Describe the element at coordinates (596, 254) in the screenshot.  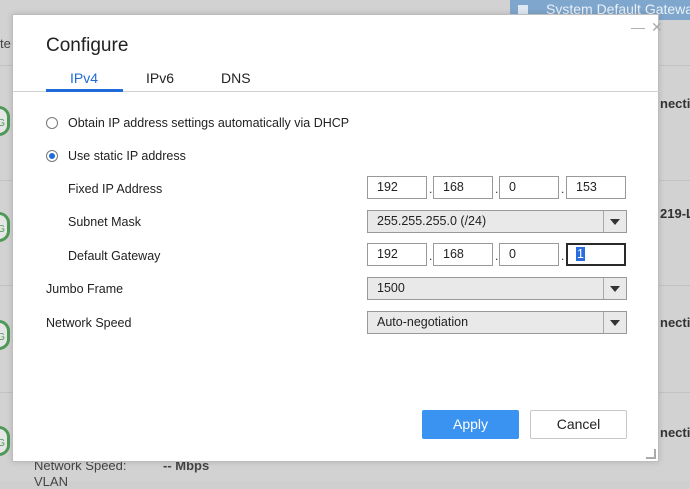
I see `gateway-octet-4: 1` at that location.